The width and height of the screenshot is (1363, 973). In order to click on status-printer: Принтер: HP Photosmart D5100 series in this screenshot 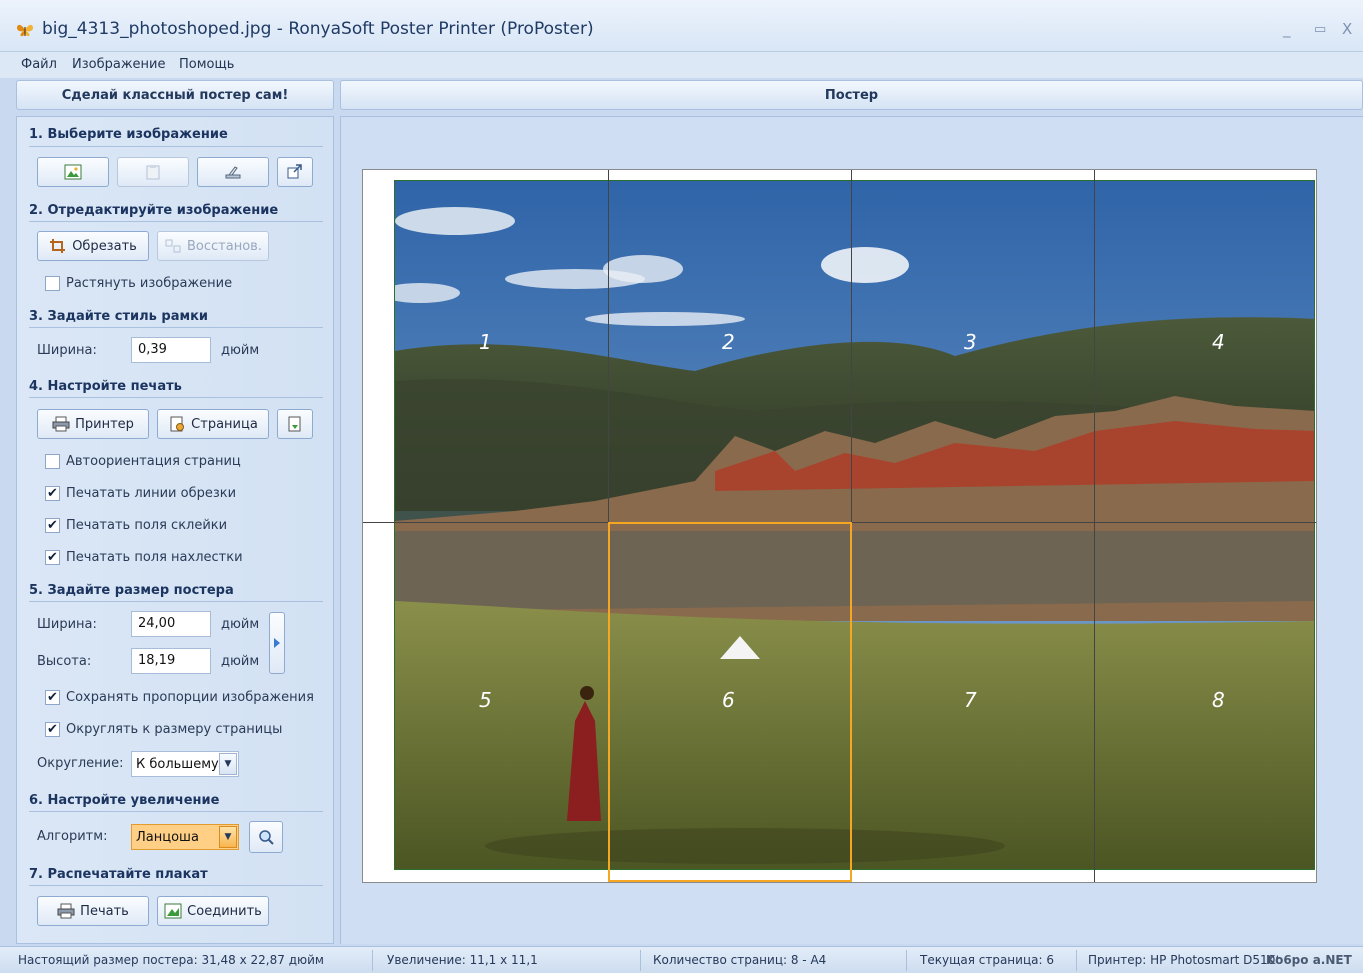, I will do `click(1183, 960)`.